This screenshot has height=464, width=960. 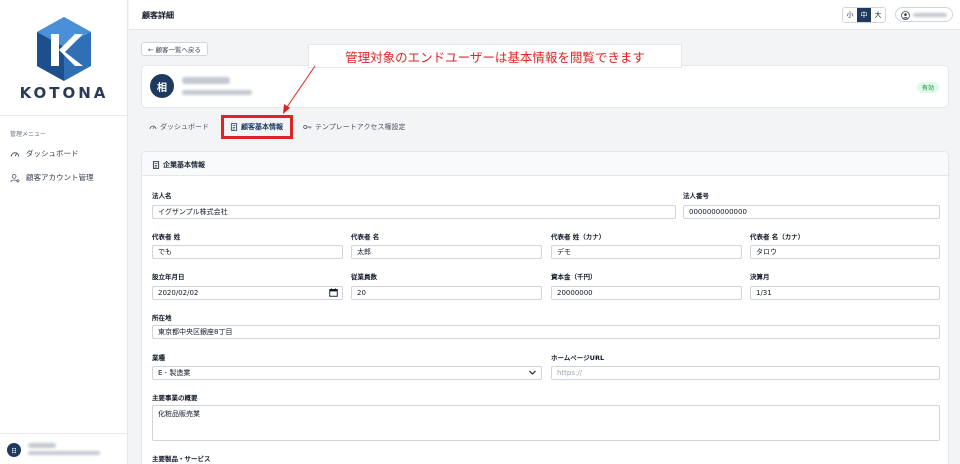 What do you see at coordinates (257, 127) in the screenshot?
I see `active-tab-highlight-box` at bounding box center [257, 127].